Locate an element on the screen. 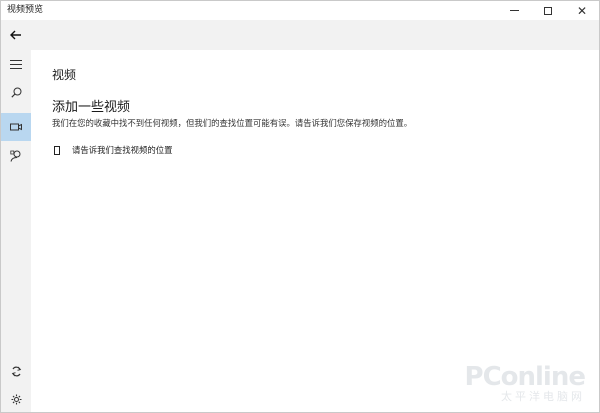  back-arrow-icon is located at coordinates (15, 35).